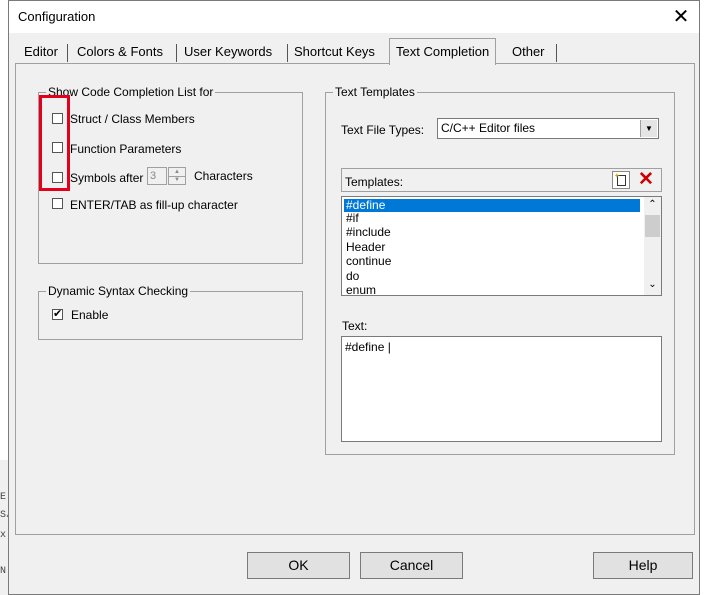 Image resolution: width=710 pixels, height=595 pixels. I want to click on spin-down-icon: ▼, so click(177, 180).